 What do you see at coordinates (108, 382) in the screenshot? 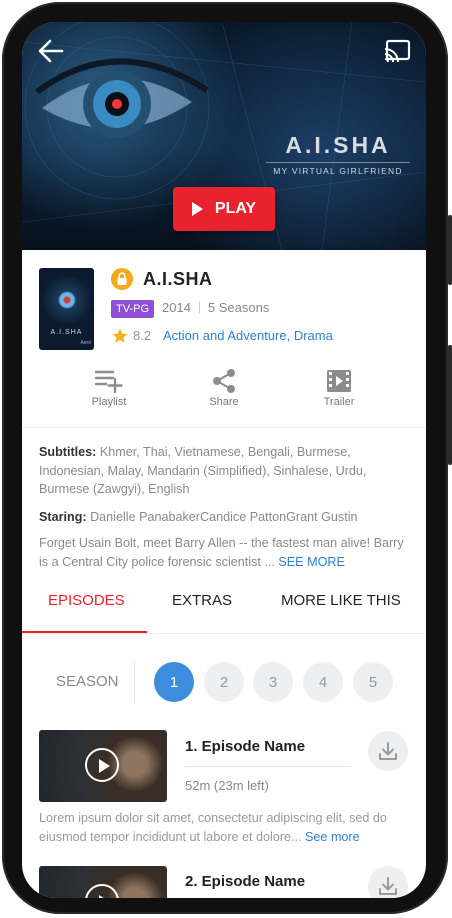
I see `playlist-add-icon` at bounding box center [108, 382].